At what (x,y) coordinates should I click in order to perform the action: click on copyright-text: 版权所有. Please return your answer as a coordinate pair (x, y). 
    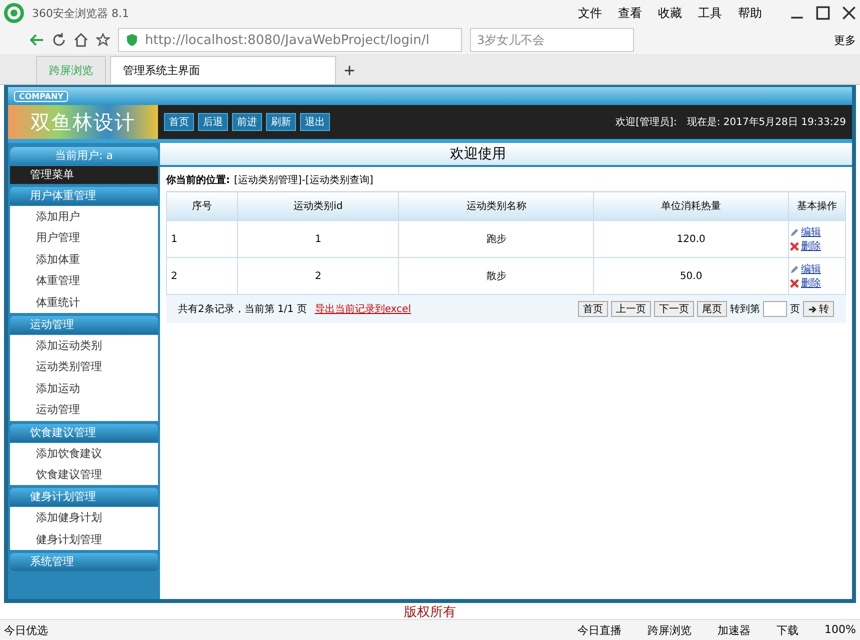
    Looking at the image, I should click on (430, 611).